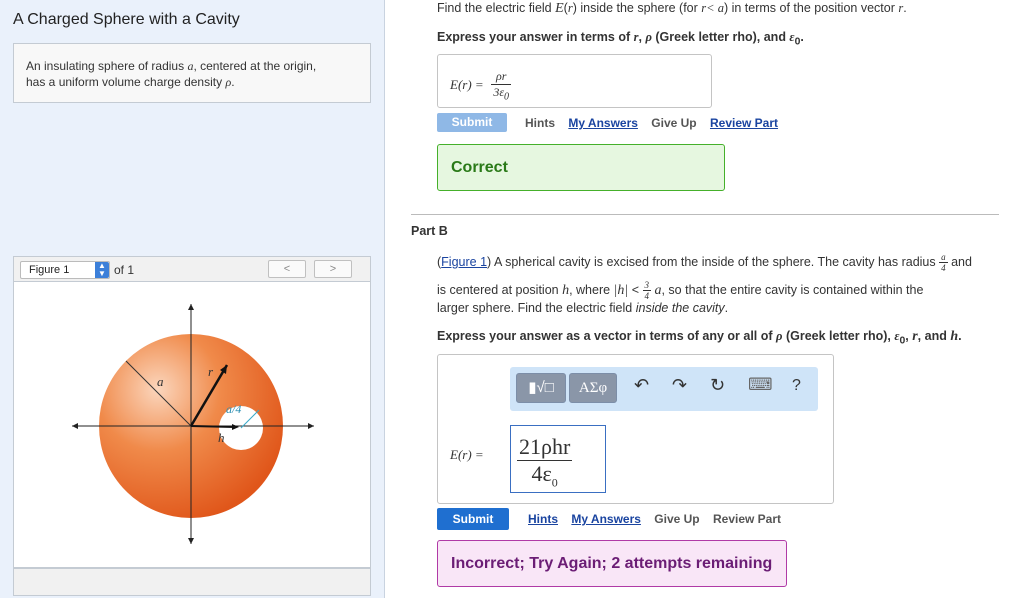  Describe the element at coordinates (501, 86) in the screenshot. I see `partA-answer-fraction: ρr 3ε0` at that location.